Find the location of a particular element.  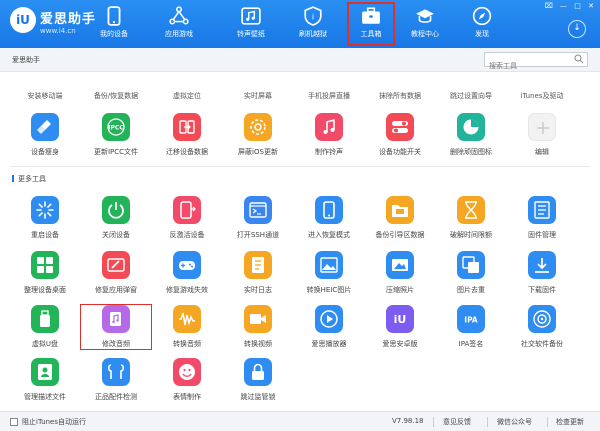

usb-icon is located at coordinates (45, 319).